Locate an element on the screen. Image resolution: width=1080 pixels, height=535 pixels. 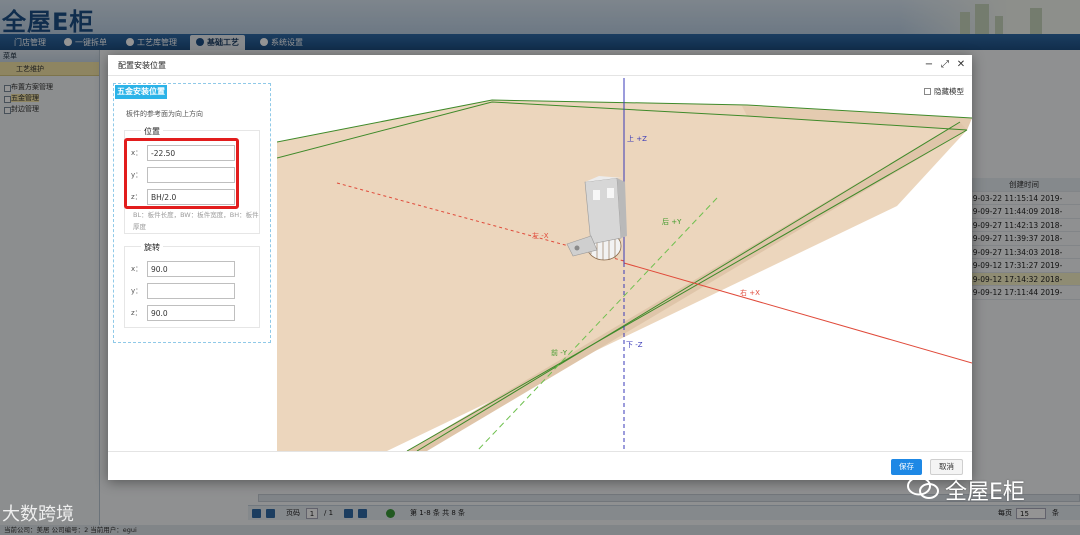
dimension-hint: BL：板件长度，BW：板件宽度，BH：板件厚度 is located at coordinates (196, 221).